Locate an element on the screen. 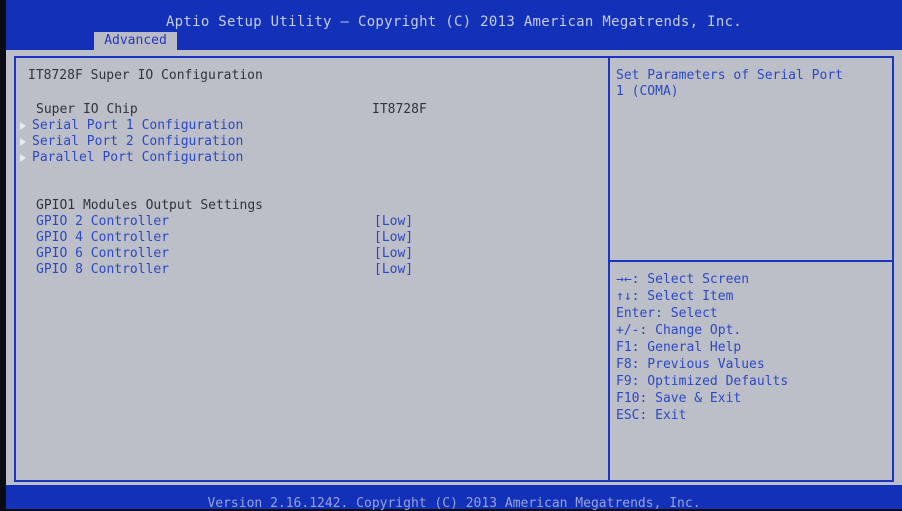 The height and width of the screenshot is (511, 902). submenu-serial-port-2: Serial Port 2 Configuration is located at coordinates (131, 141).